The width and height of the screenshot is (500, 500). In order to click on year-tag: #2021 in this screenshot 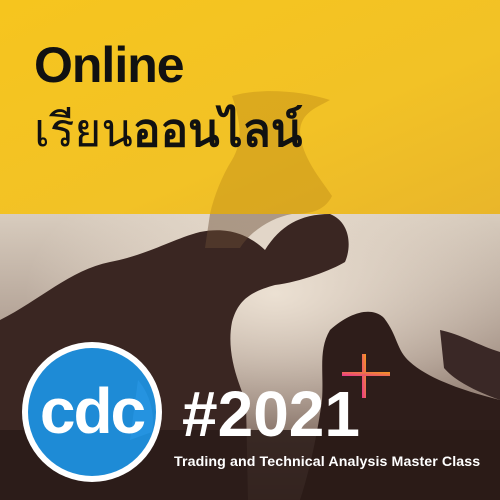, I will do `click(271, 414)`.